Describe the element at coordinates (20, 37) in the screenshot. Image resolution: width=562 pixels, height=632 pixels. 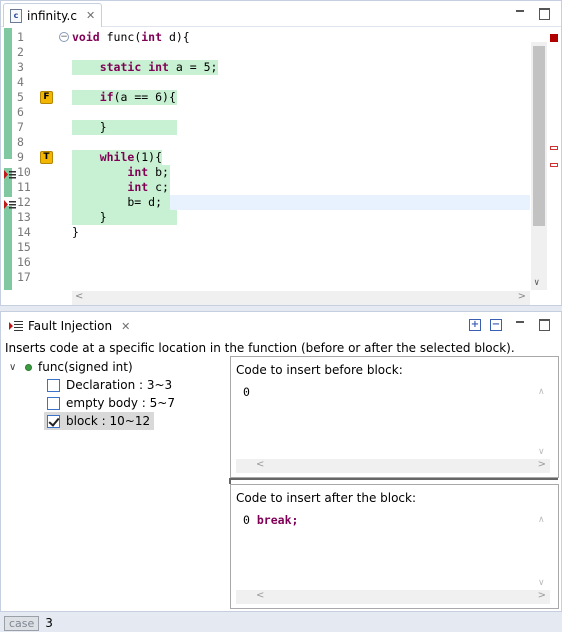
I see `line-number: 1` at that location.